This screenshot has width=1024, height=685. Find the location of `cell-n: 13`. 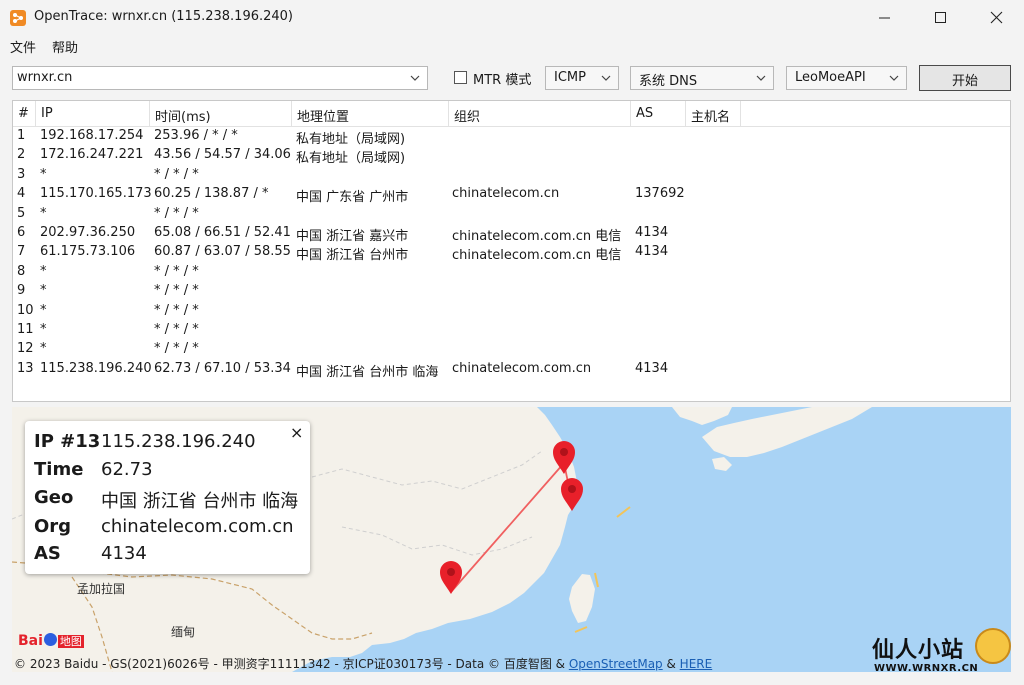

cell-n: 13 is located at coordinates (25, 368).